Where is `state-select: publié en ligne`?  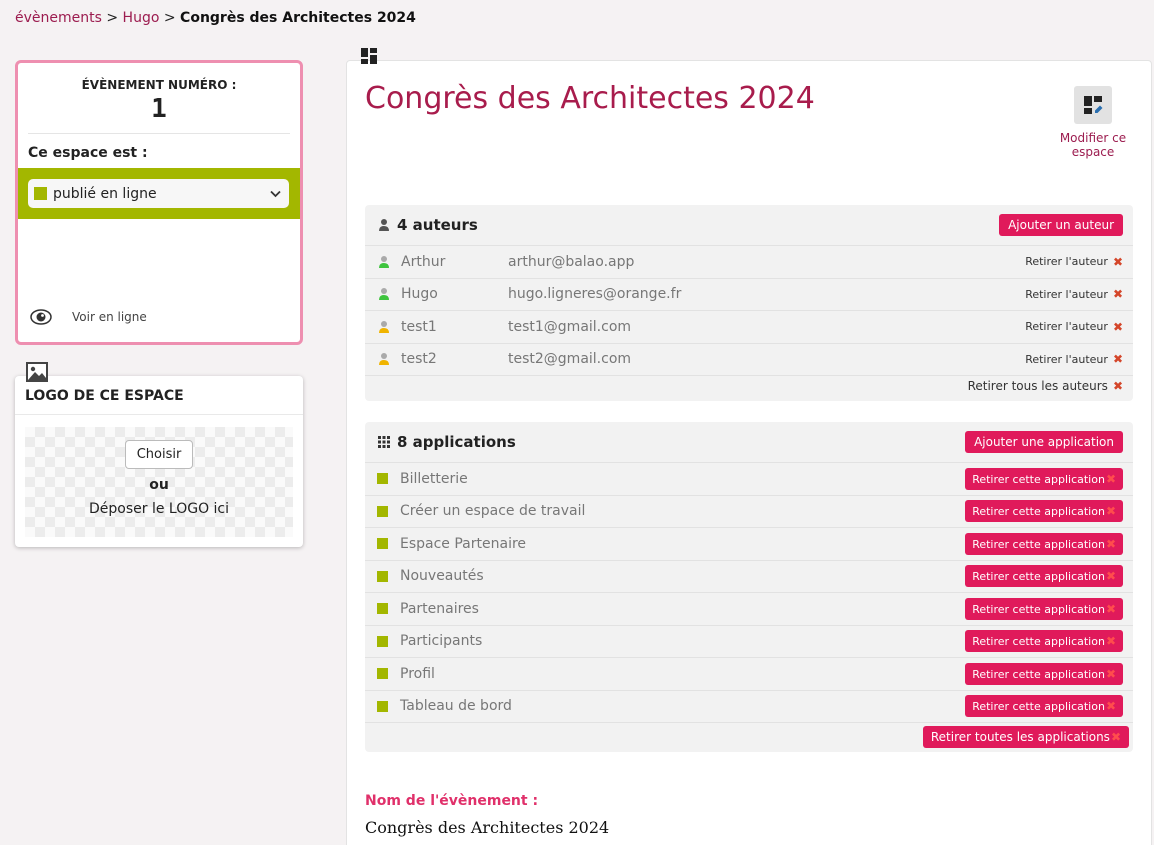
state-select: publié en ligne is located at coordinates (158, 193).